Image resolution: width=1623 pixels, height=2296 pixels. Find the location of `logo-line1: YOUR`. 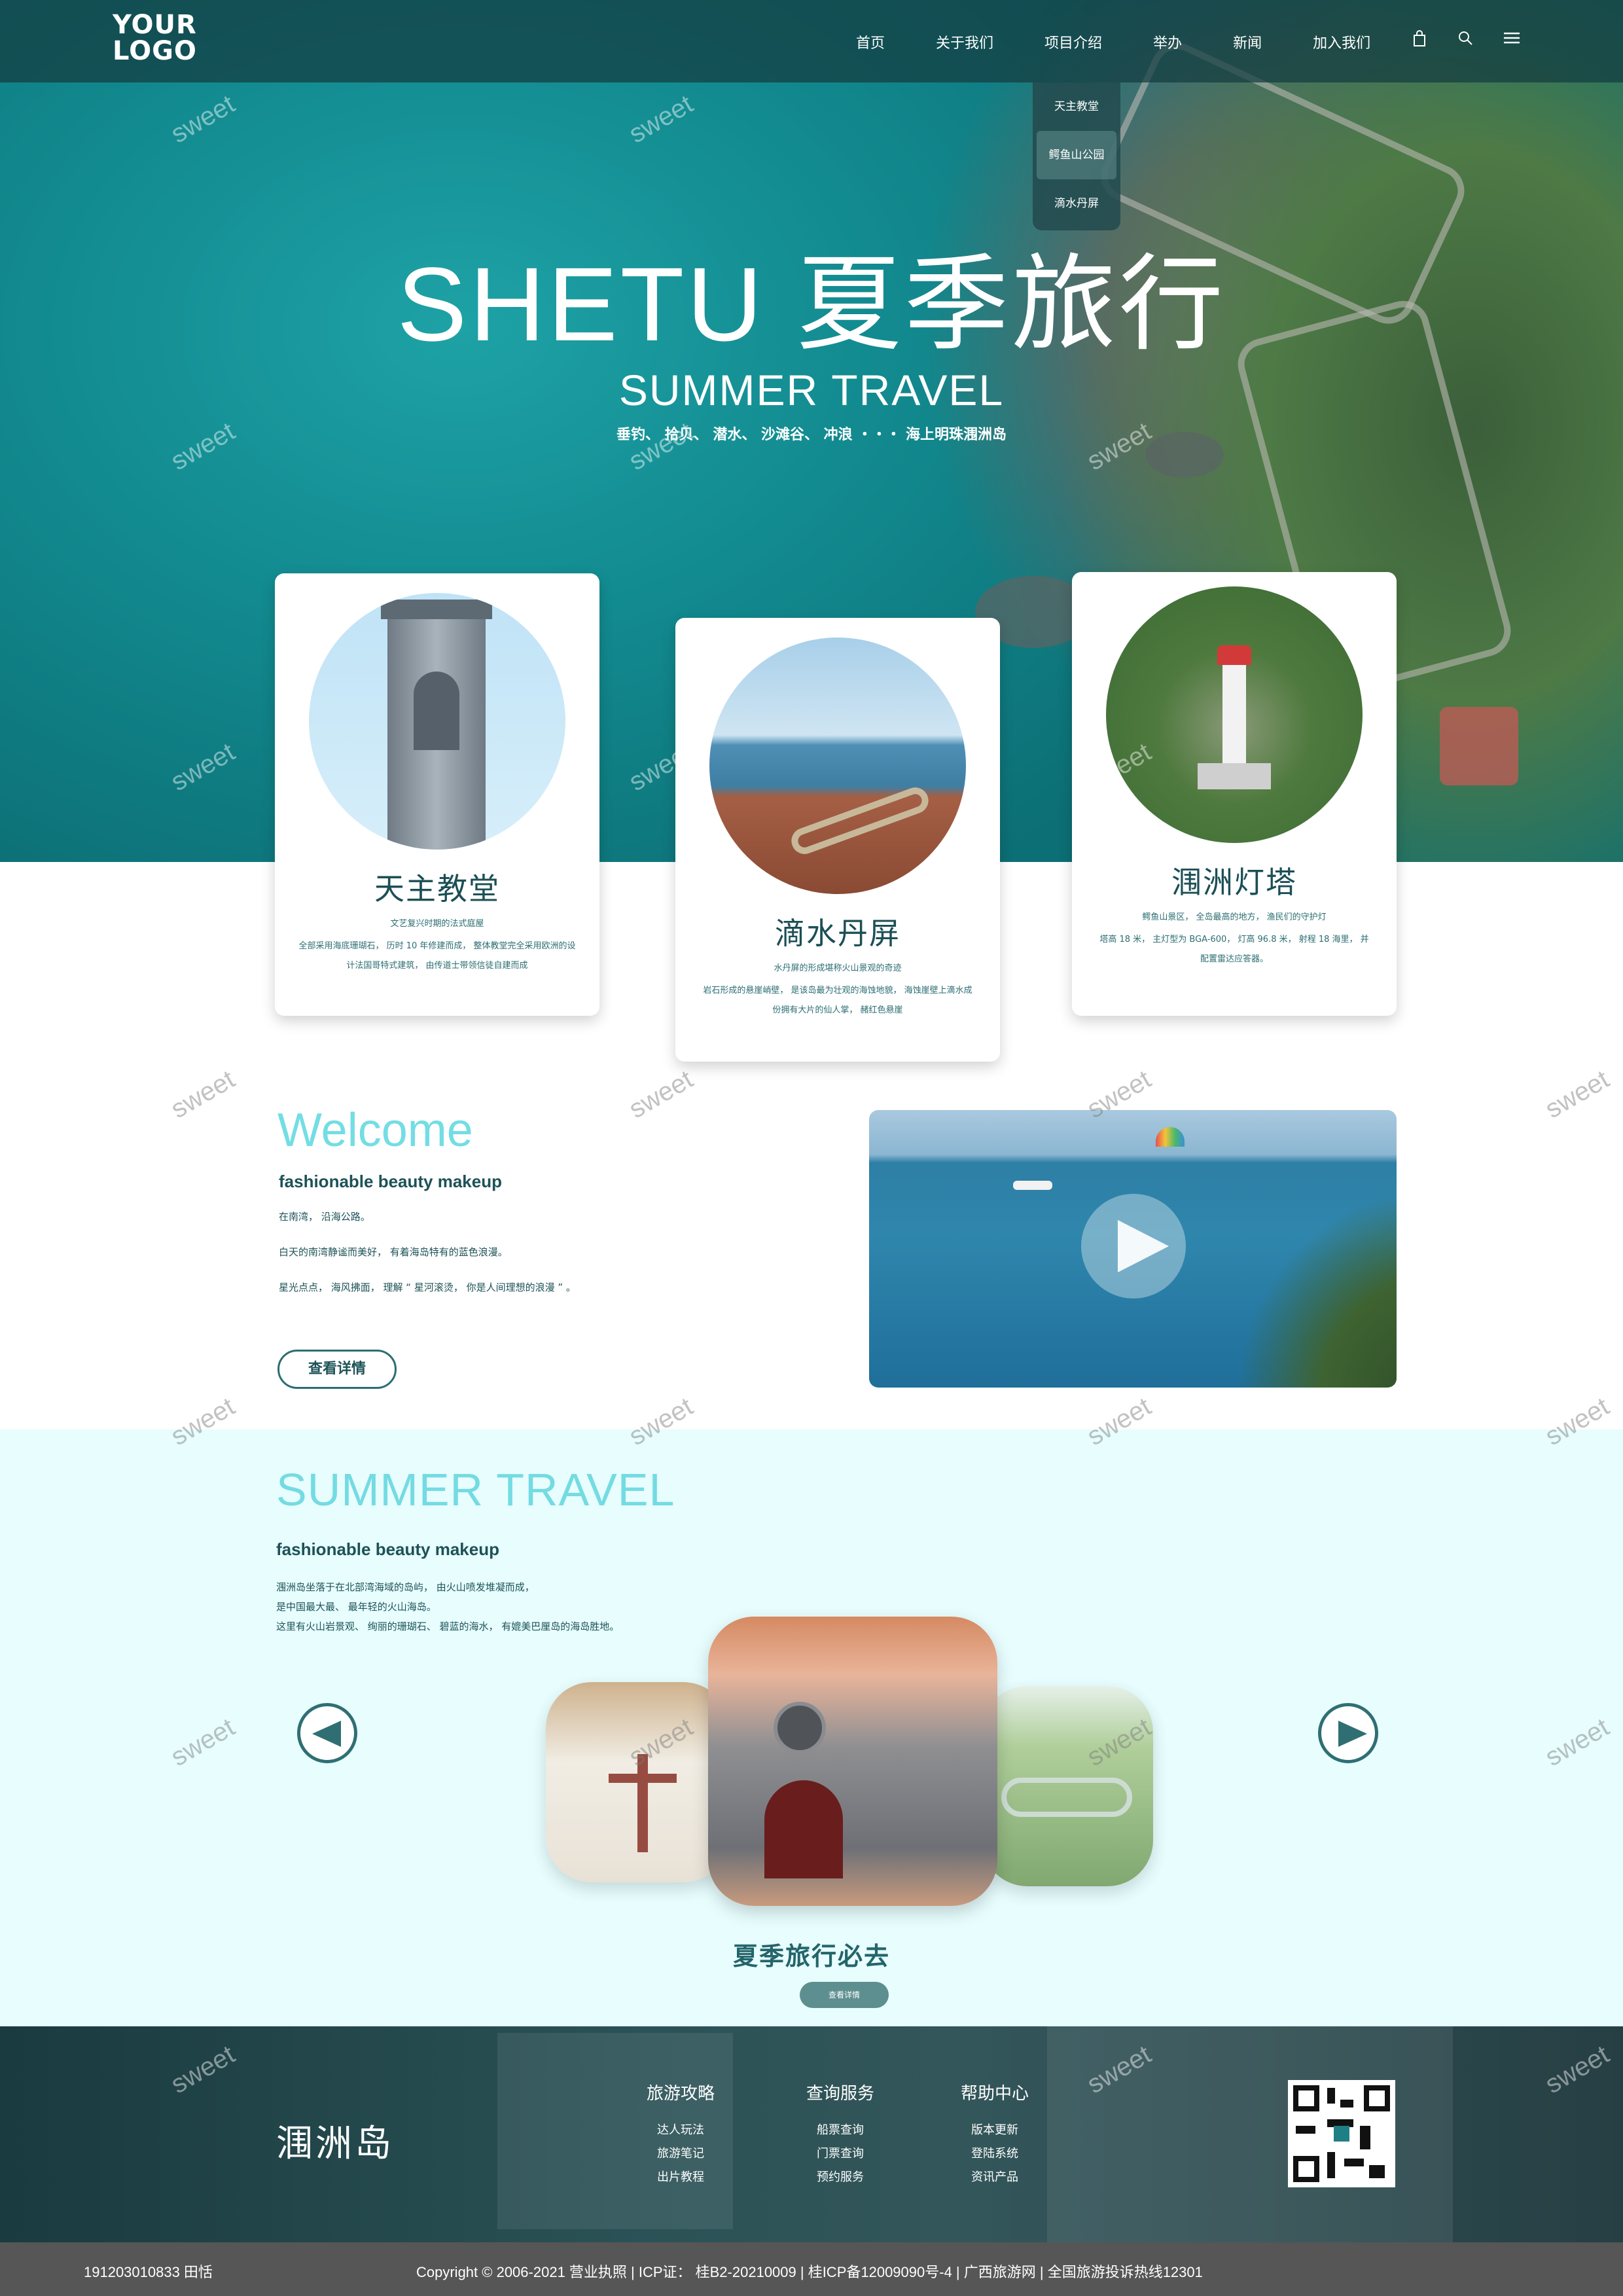

logo-line1: YOUR is located at coordinates (155, 25).